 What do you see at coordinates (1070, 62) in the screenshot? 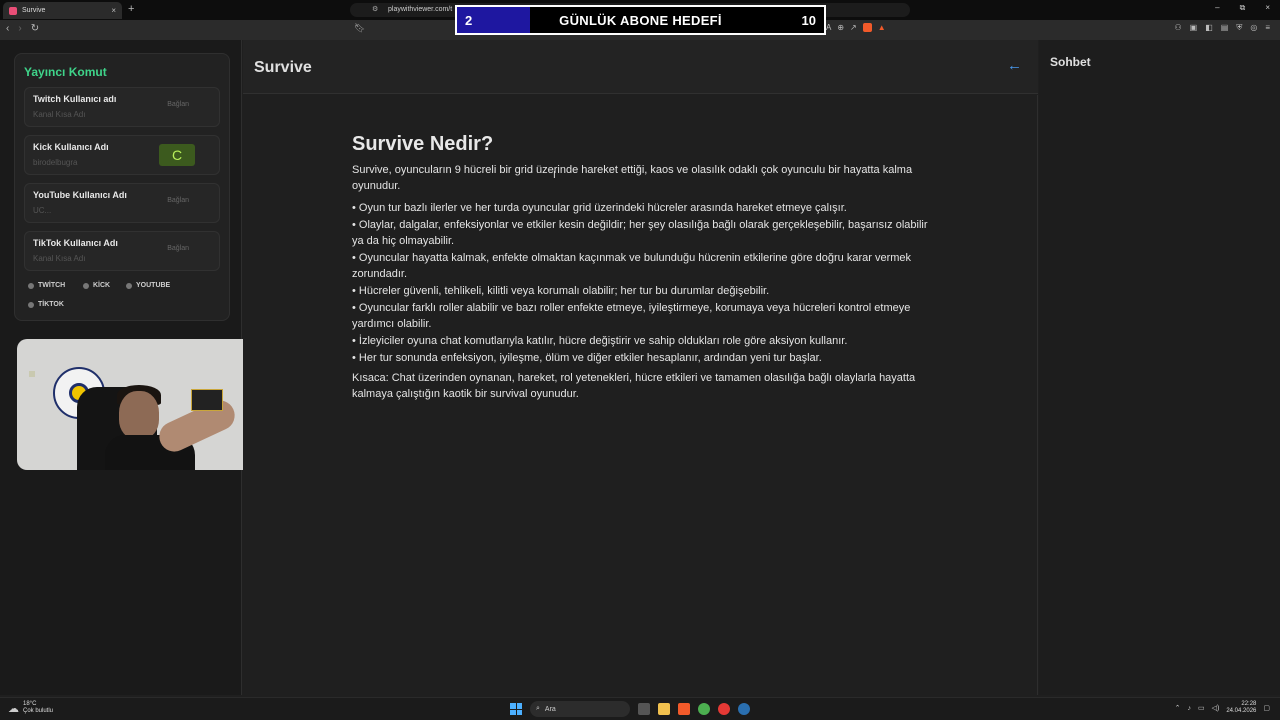
I see `chat-title: Sohbet` at bounding box center [1070, 62].